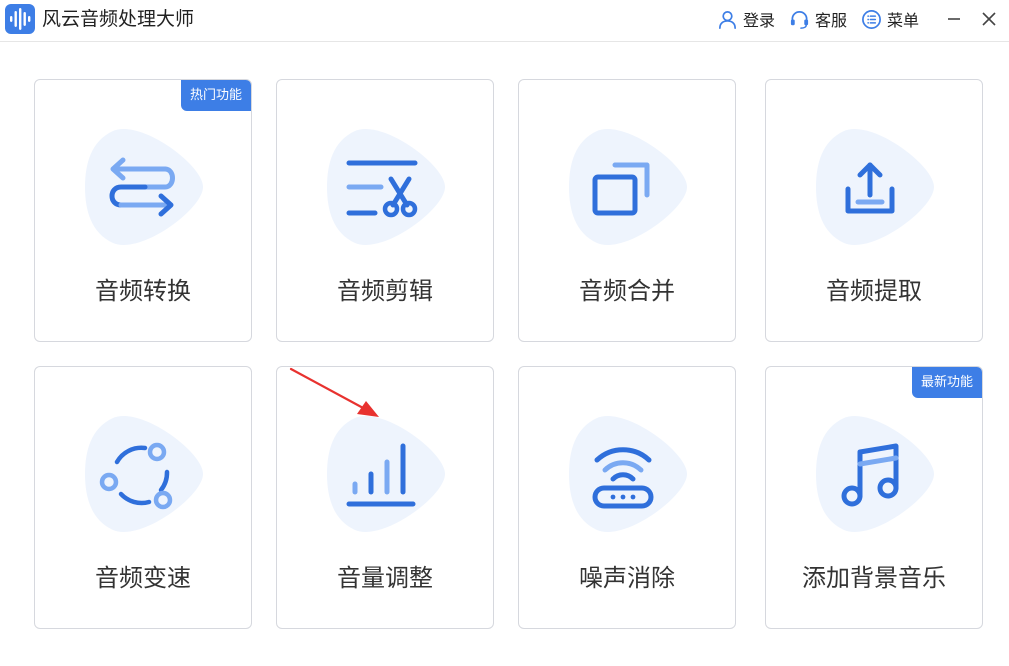 The height and width of the screenshot is (666, 1009). What do you see at coordinates (954, 19) in the screenshot?
I see `minimize-icon` at bounding box center [954, 19].